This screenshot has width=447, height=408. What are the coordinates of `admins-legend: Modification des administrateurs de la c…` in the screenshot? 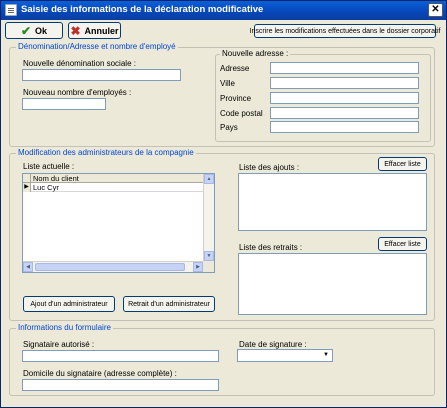 It's located at (106, 152).